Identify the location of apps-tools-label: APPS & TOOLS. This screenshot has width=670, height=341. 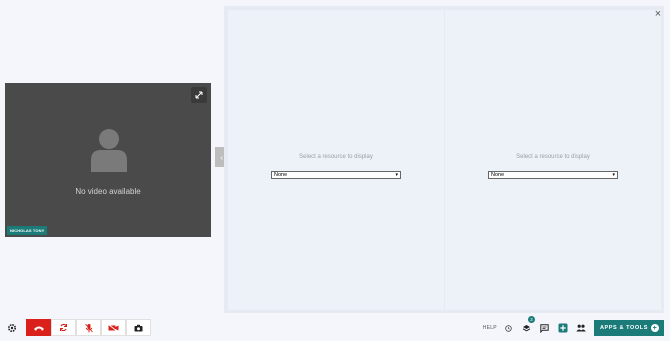
(623, 328).